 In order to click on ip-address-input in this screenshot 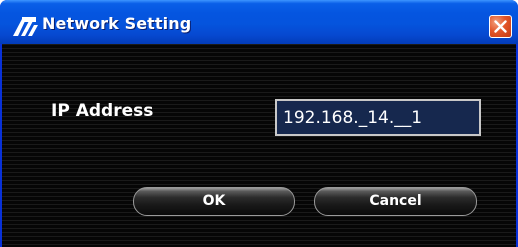, I will do `click(378, 117)`.